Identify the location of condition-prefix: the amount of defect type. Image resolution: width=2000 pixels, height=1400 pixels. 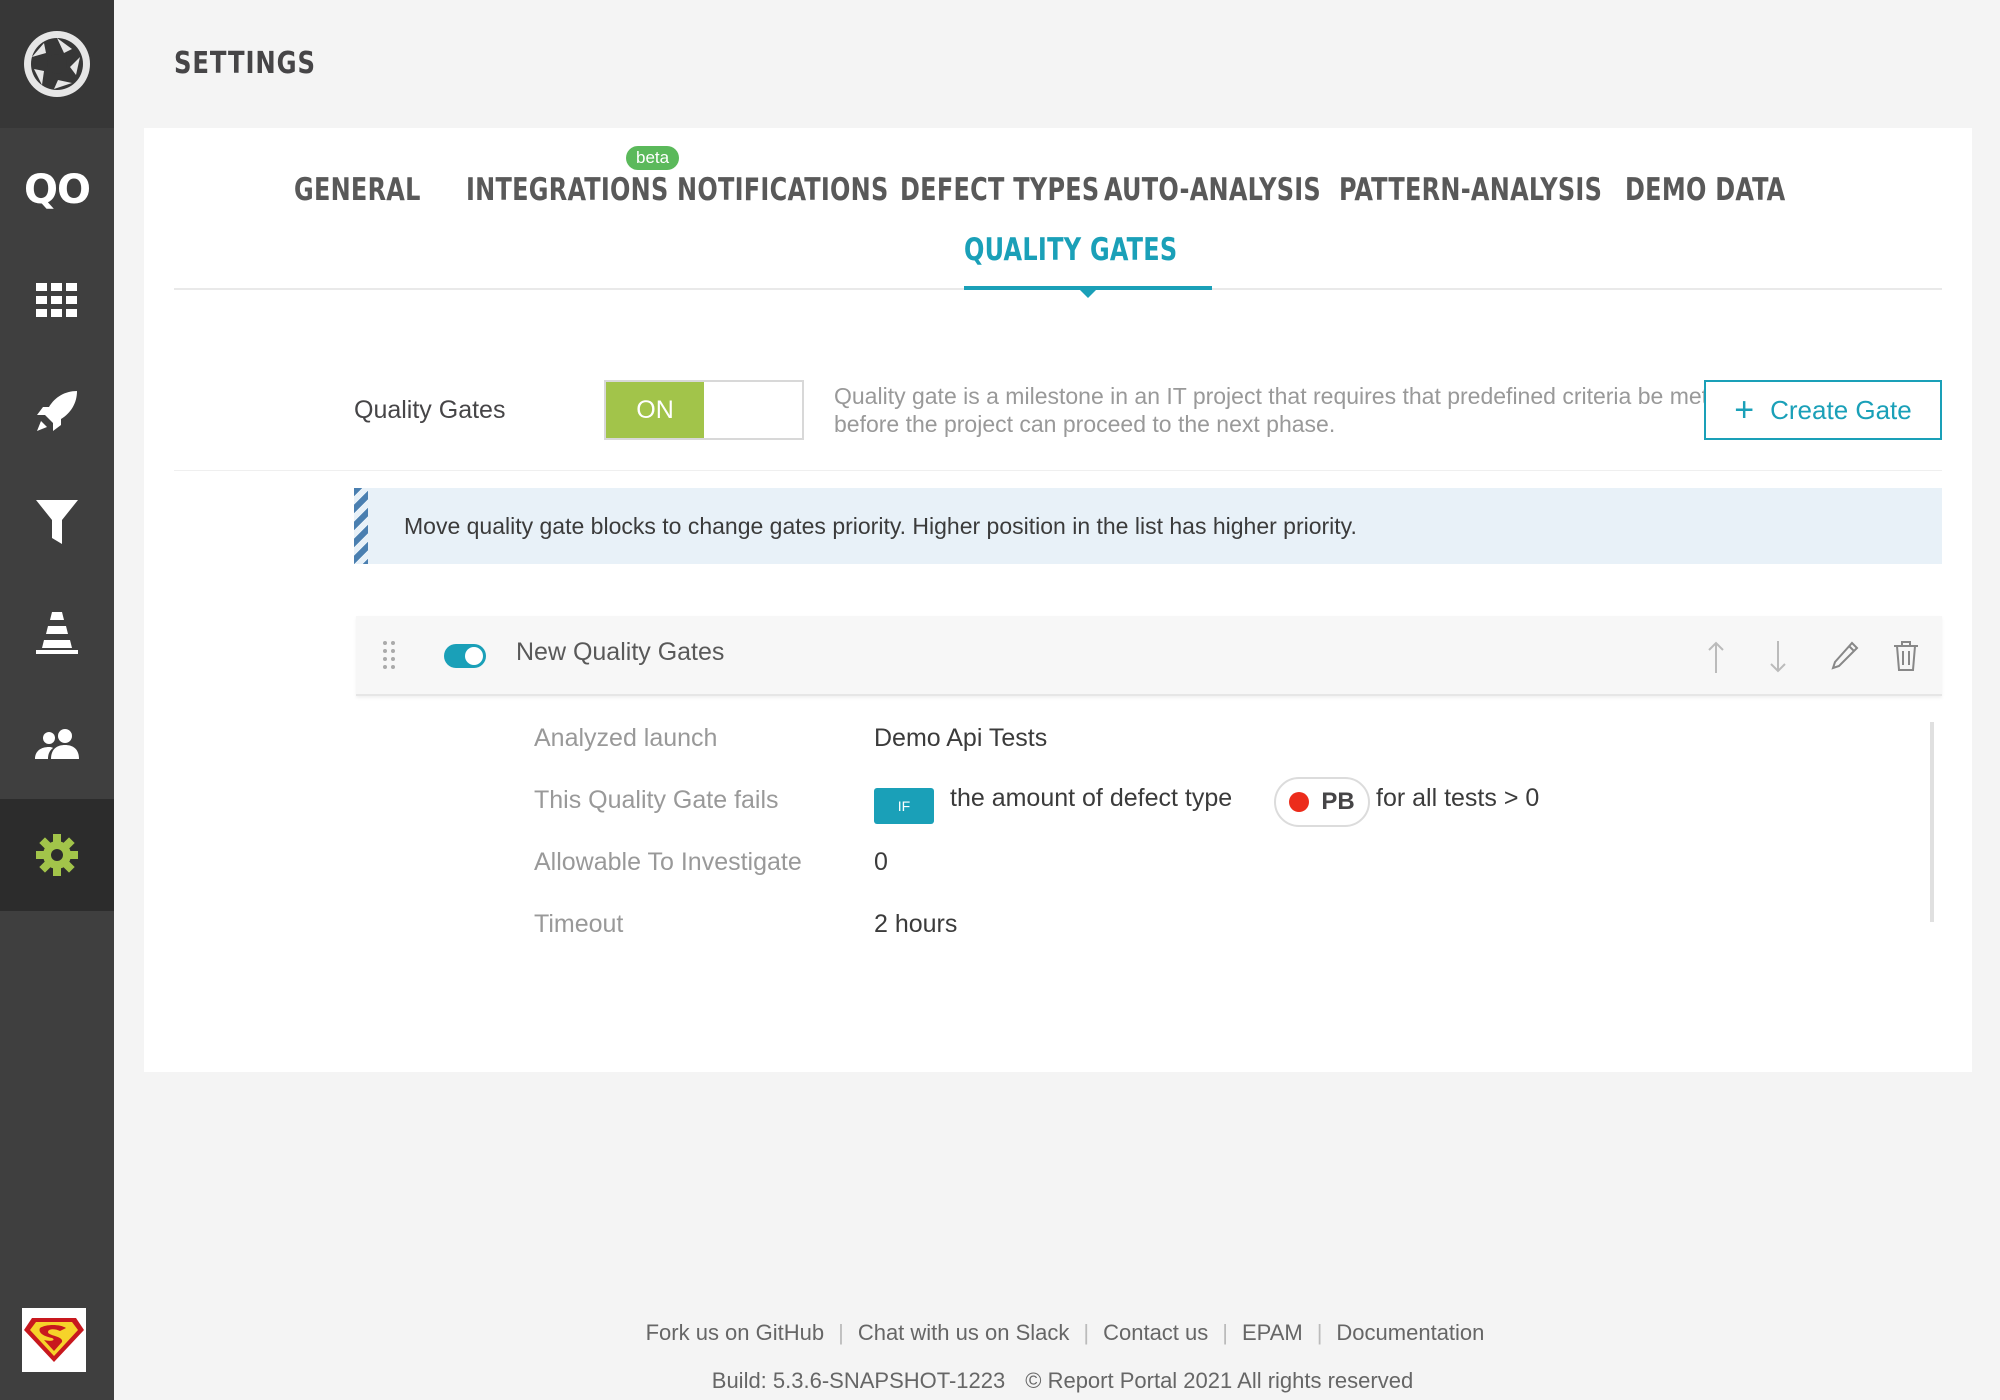
(1091, 798).